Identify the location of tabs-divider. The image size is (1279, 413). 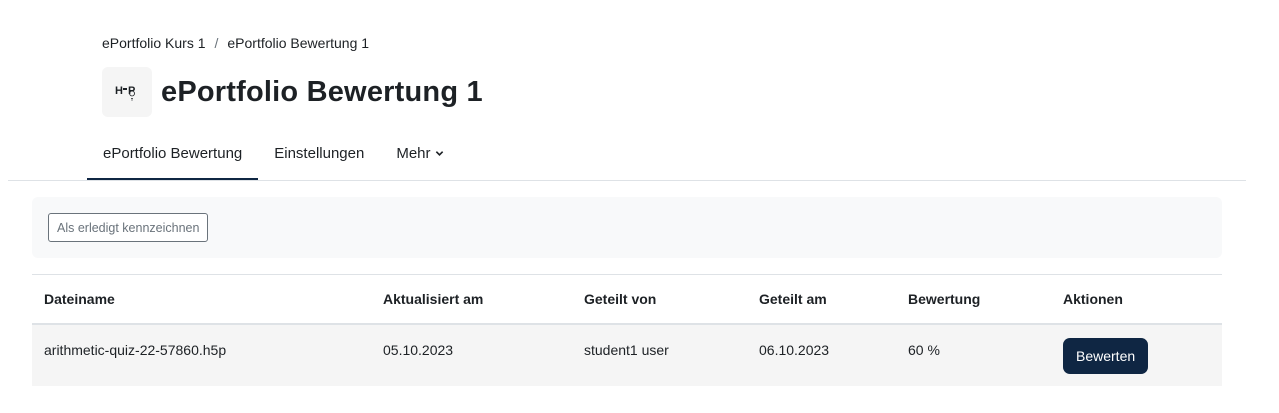
(627, 180).